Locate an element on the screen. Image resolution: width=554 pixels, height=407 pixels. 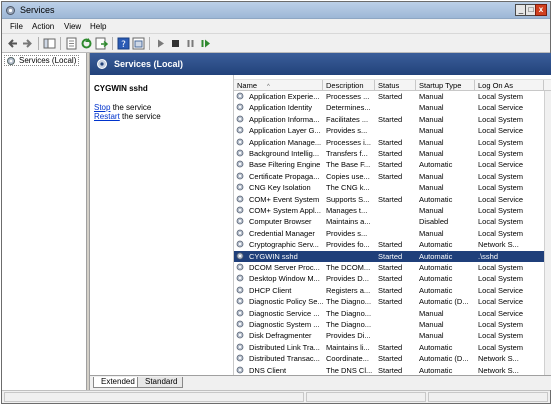
forward-arrow-icon is located at coordinates (27, 43).